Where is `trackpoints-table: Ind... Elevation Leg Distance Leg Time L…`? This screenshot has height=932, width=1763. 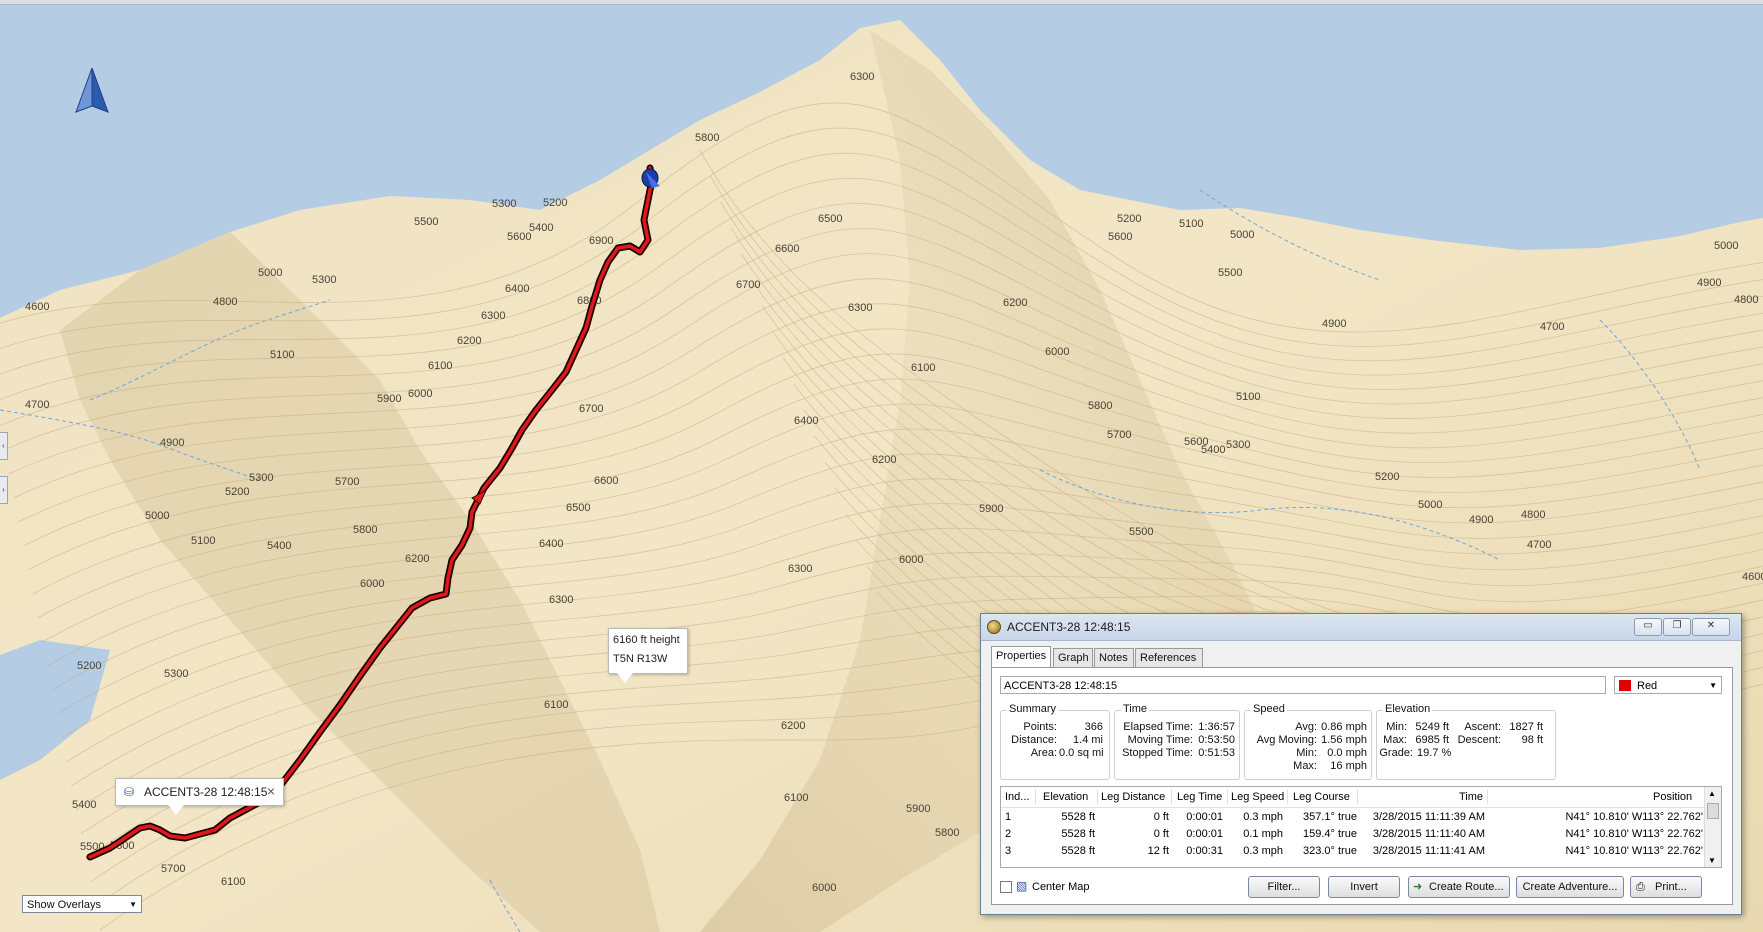
trackpoints-table: Ind... Elevation Leg Distance Leg Time L… is located at coordinates (1361, 827).